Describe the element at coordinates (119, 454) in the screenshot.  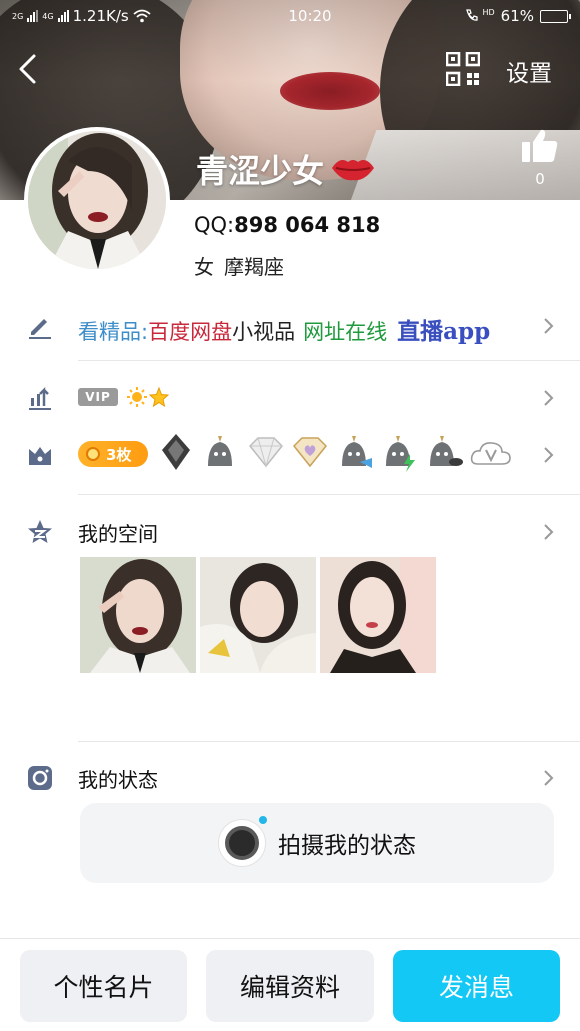
I see `medal-count: 3枚` at that location.